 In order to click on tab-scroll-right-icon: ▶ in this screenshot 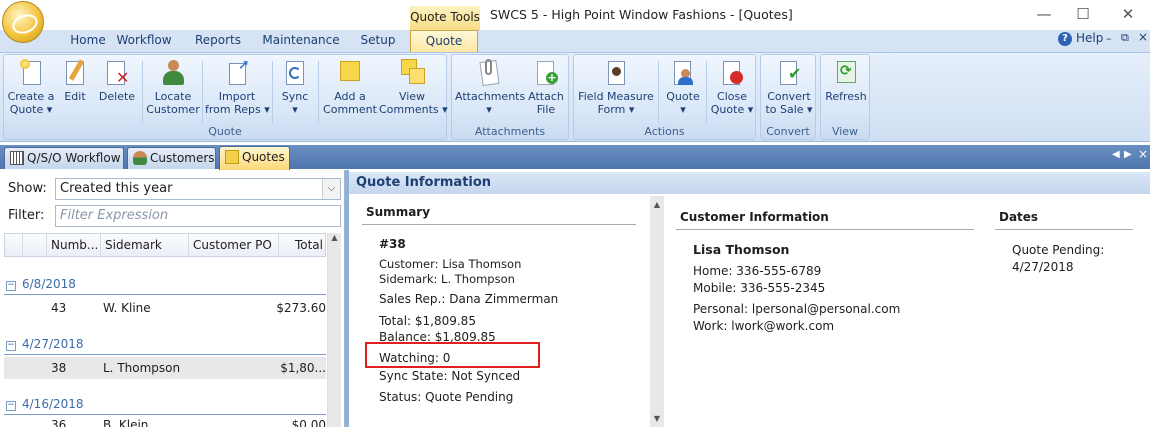, I will do `click(1128, 154)`.